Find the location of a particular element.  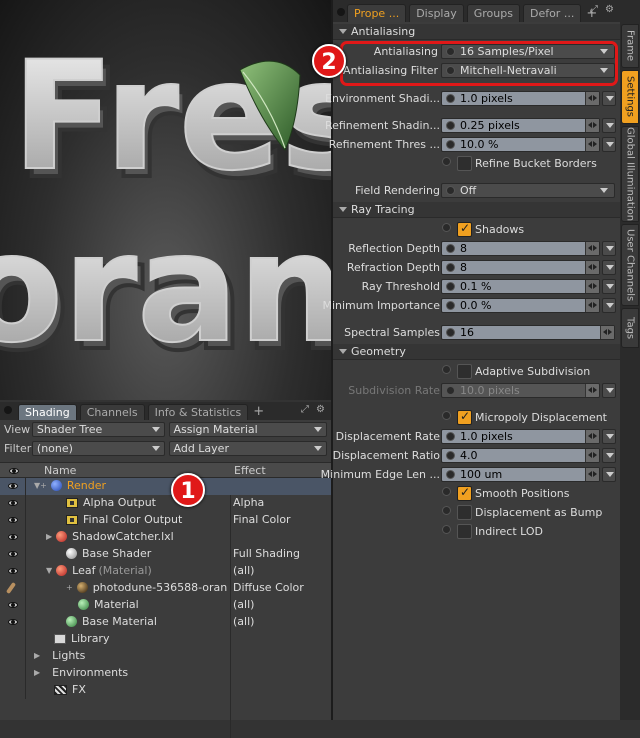

tab-groups: Groups is located at coordinates (493, 13).